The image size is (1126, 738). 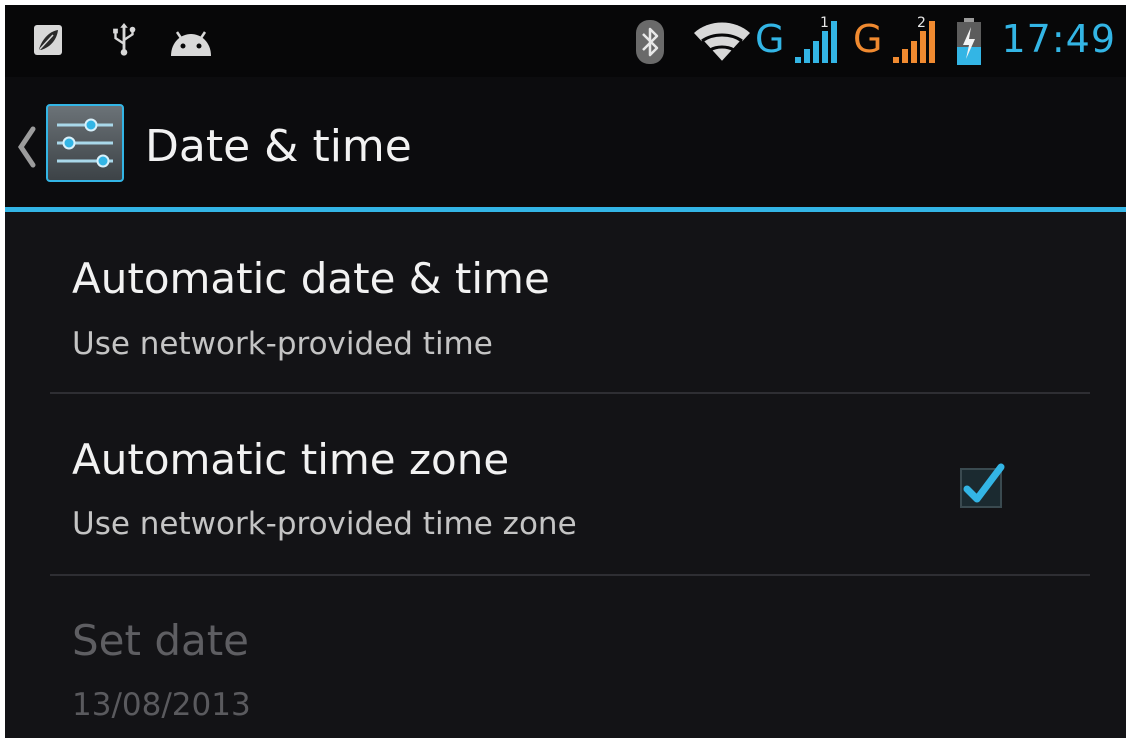 What do you see at coordinates (770, 39) in the screenshot?
I see `network-type-1: G` at bounding box center [770, 39].